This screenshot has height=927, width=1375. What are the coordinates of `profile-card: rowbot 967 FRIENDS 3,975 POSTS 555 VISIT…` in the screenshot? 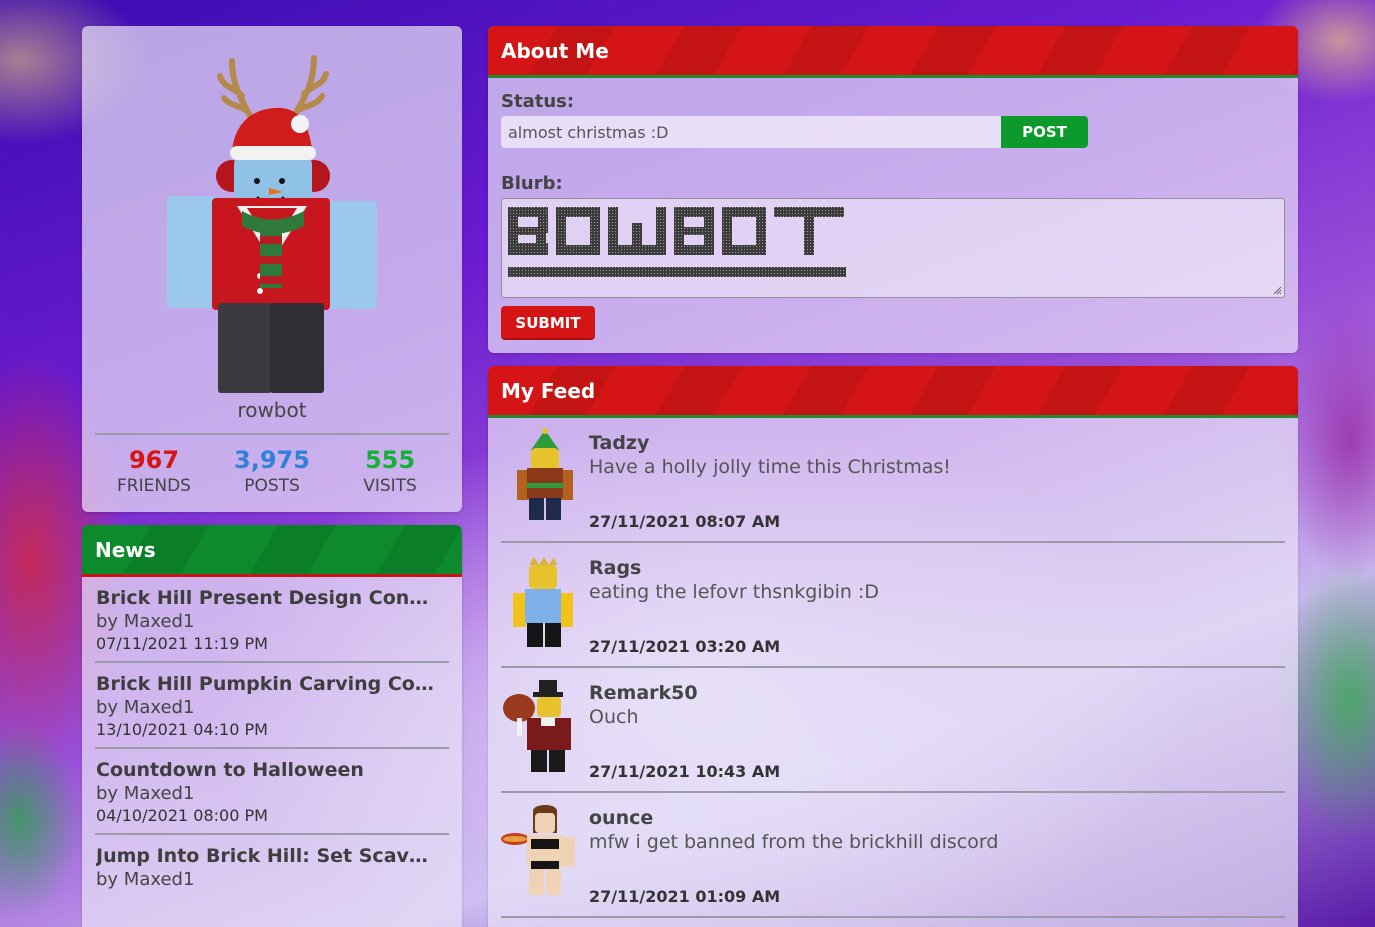 It's located at (272, 269).